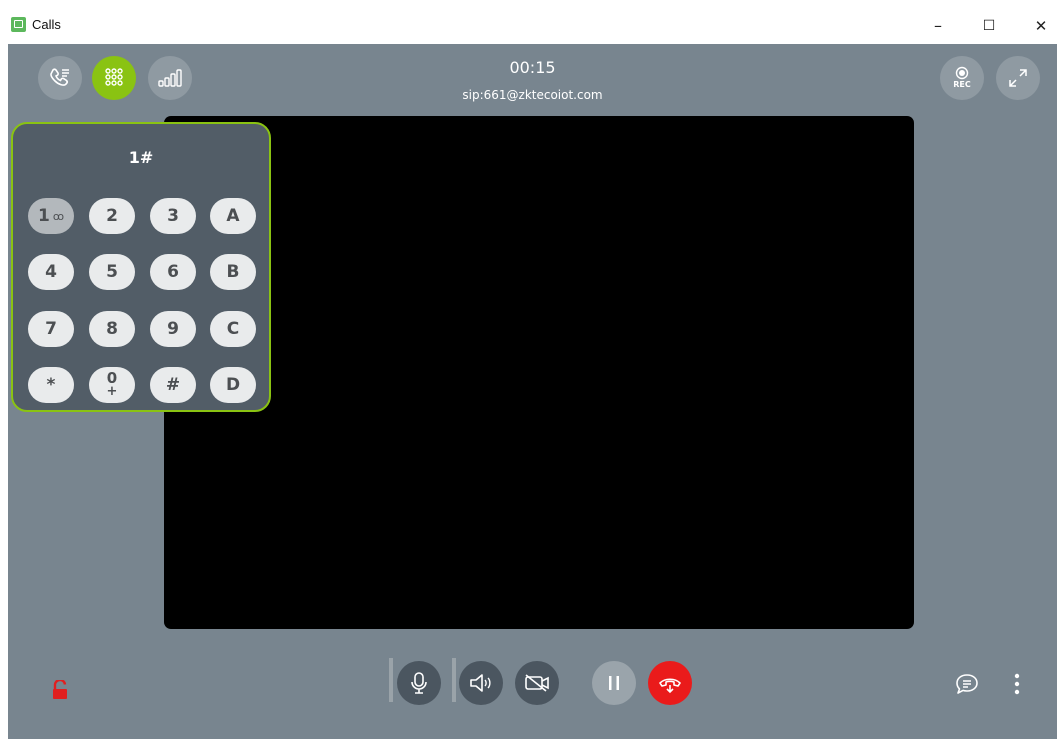 The image size is (1061, 745). Describe the element at coordinates (112, 216) in the screenshot. I see `dialpad-key-2: 2` at that location.